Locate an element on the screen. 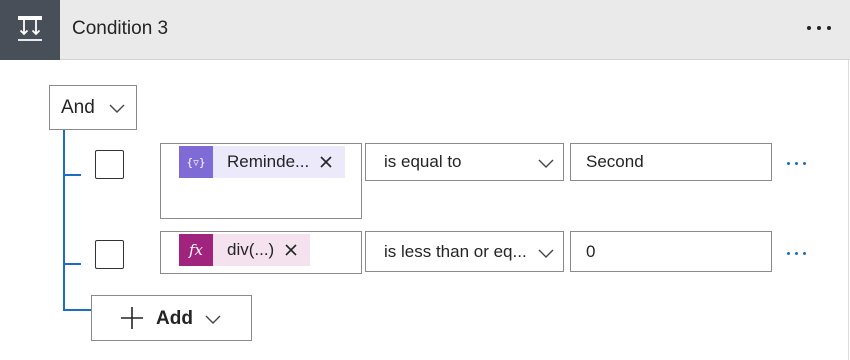 This screenshot has height=360, width=850. fx-icon: fx is located at coordinates (196, 250).